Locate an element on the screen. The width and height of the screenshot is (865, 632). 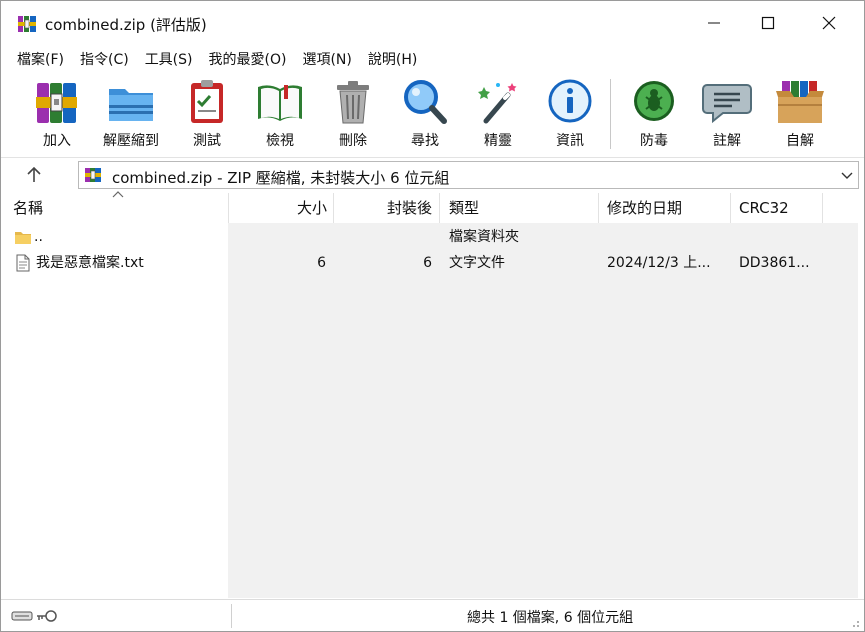
chevron-down-icon is located at coordinates (847, 175).